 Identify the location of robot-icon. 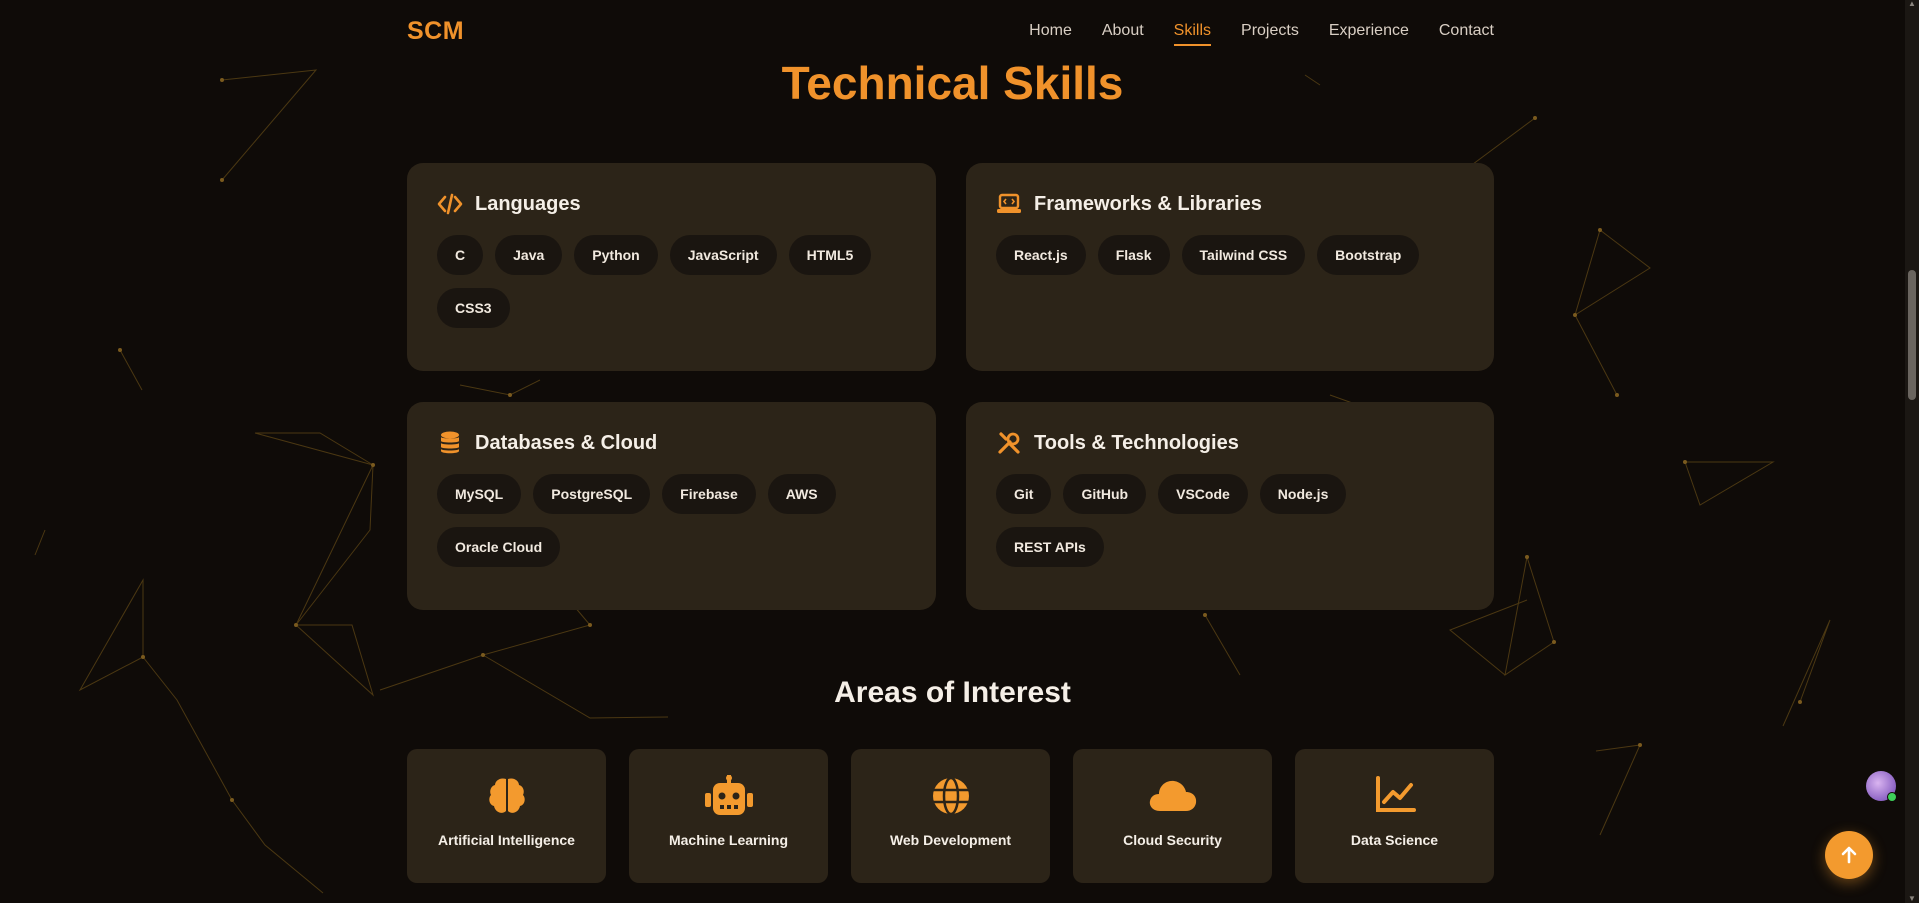
(728, 798).